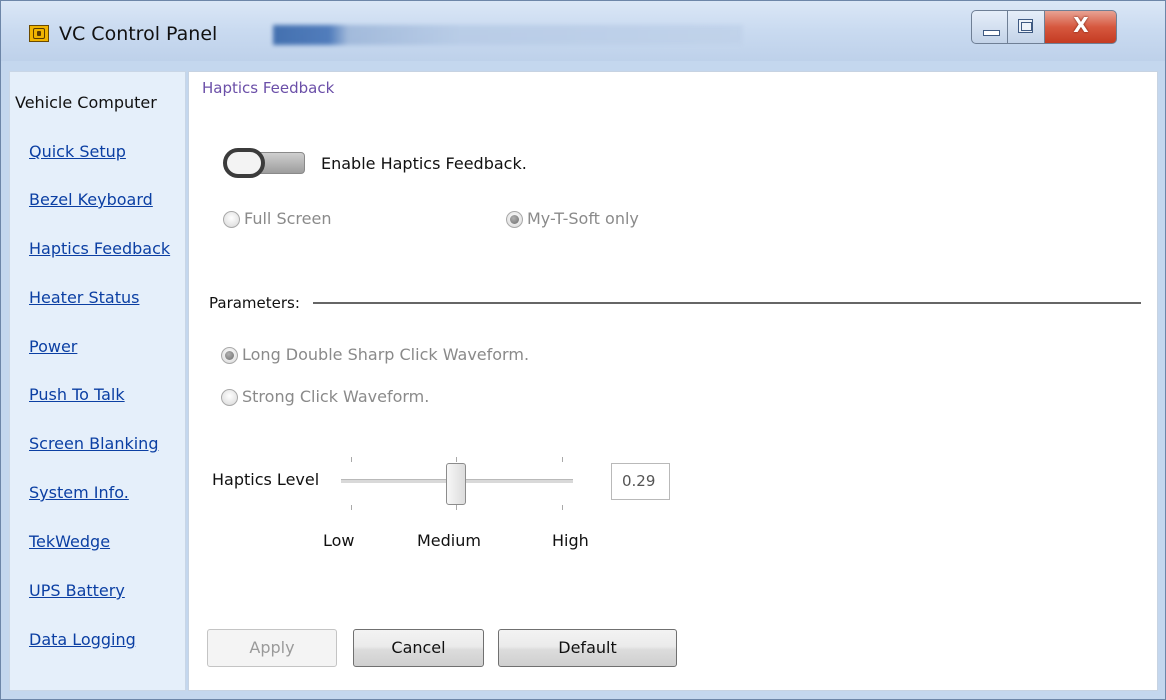  I want to click on sidebar-item-tekwedge: TekWedge, so click(69, 541).